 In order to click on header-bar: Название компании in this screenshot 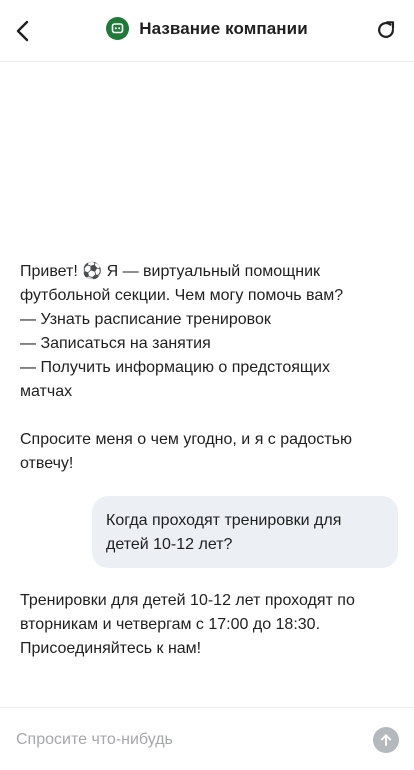, I will do `click(207, 31)`.